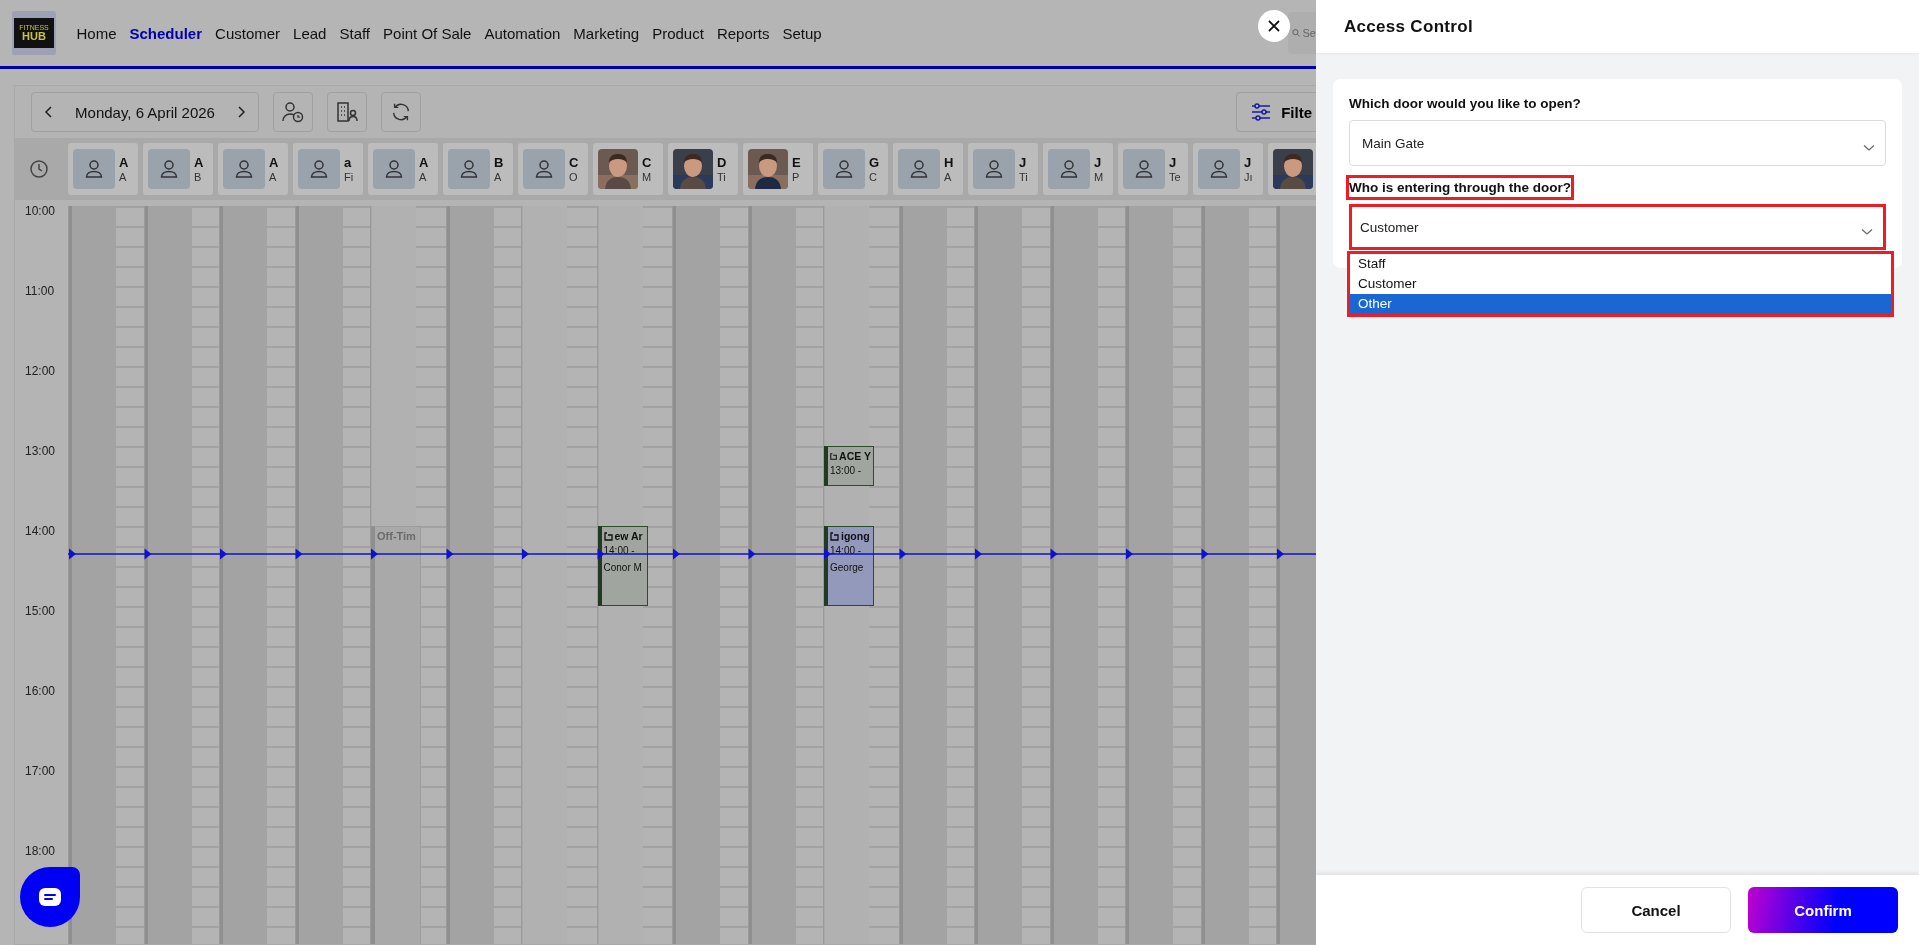 The height and width of the screenshot is (945, 1919). I want to click on sliders-icon, so click(1261, 112).